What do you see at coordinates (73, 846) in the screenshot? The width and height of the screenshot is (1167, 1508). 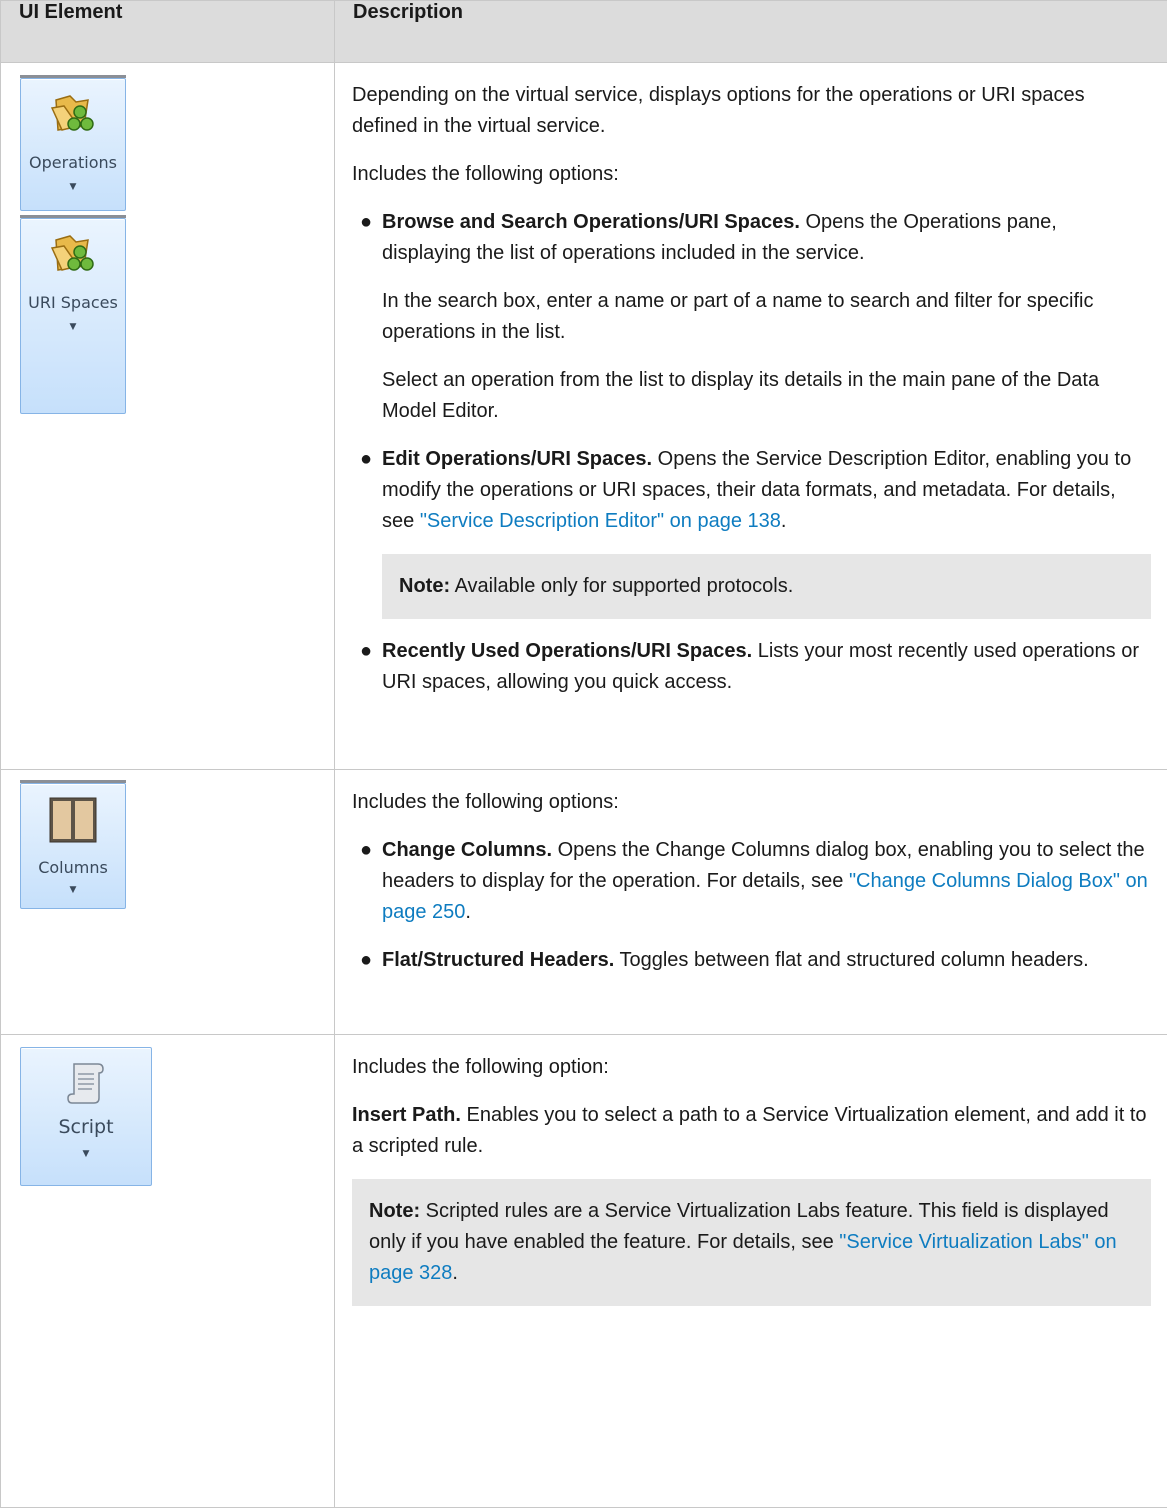 I see `columns-button: Columns ▼` at bounding box center [73, 846].